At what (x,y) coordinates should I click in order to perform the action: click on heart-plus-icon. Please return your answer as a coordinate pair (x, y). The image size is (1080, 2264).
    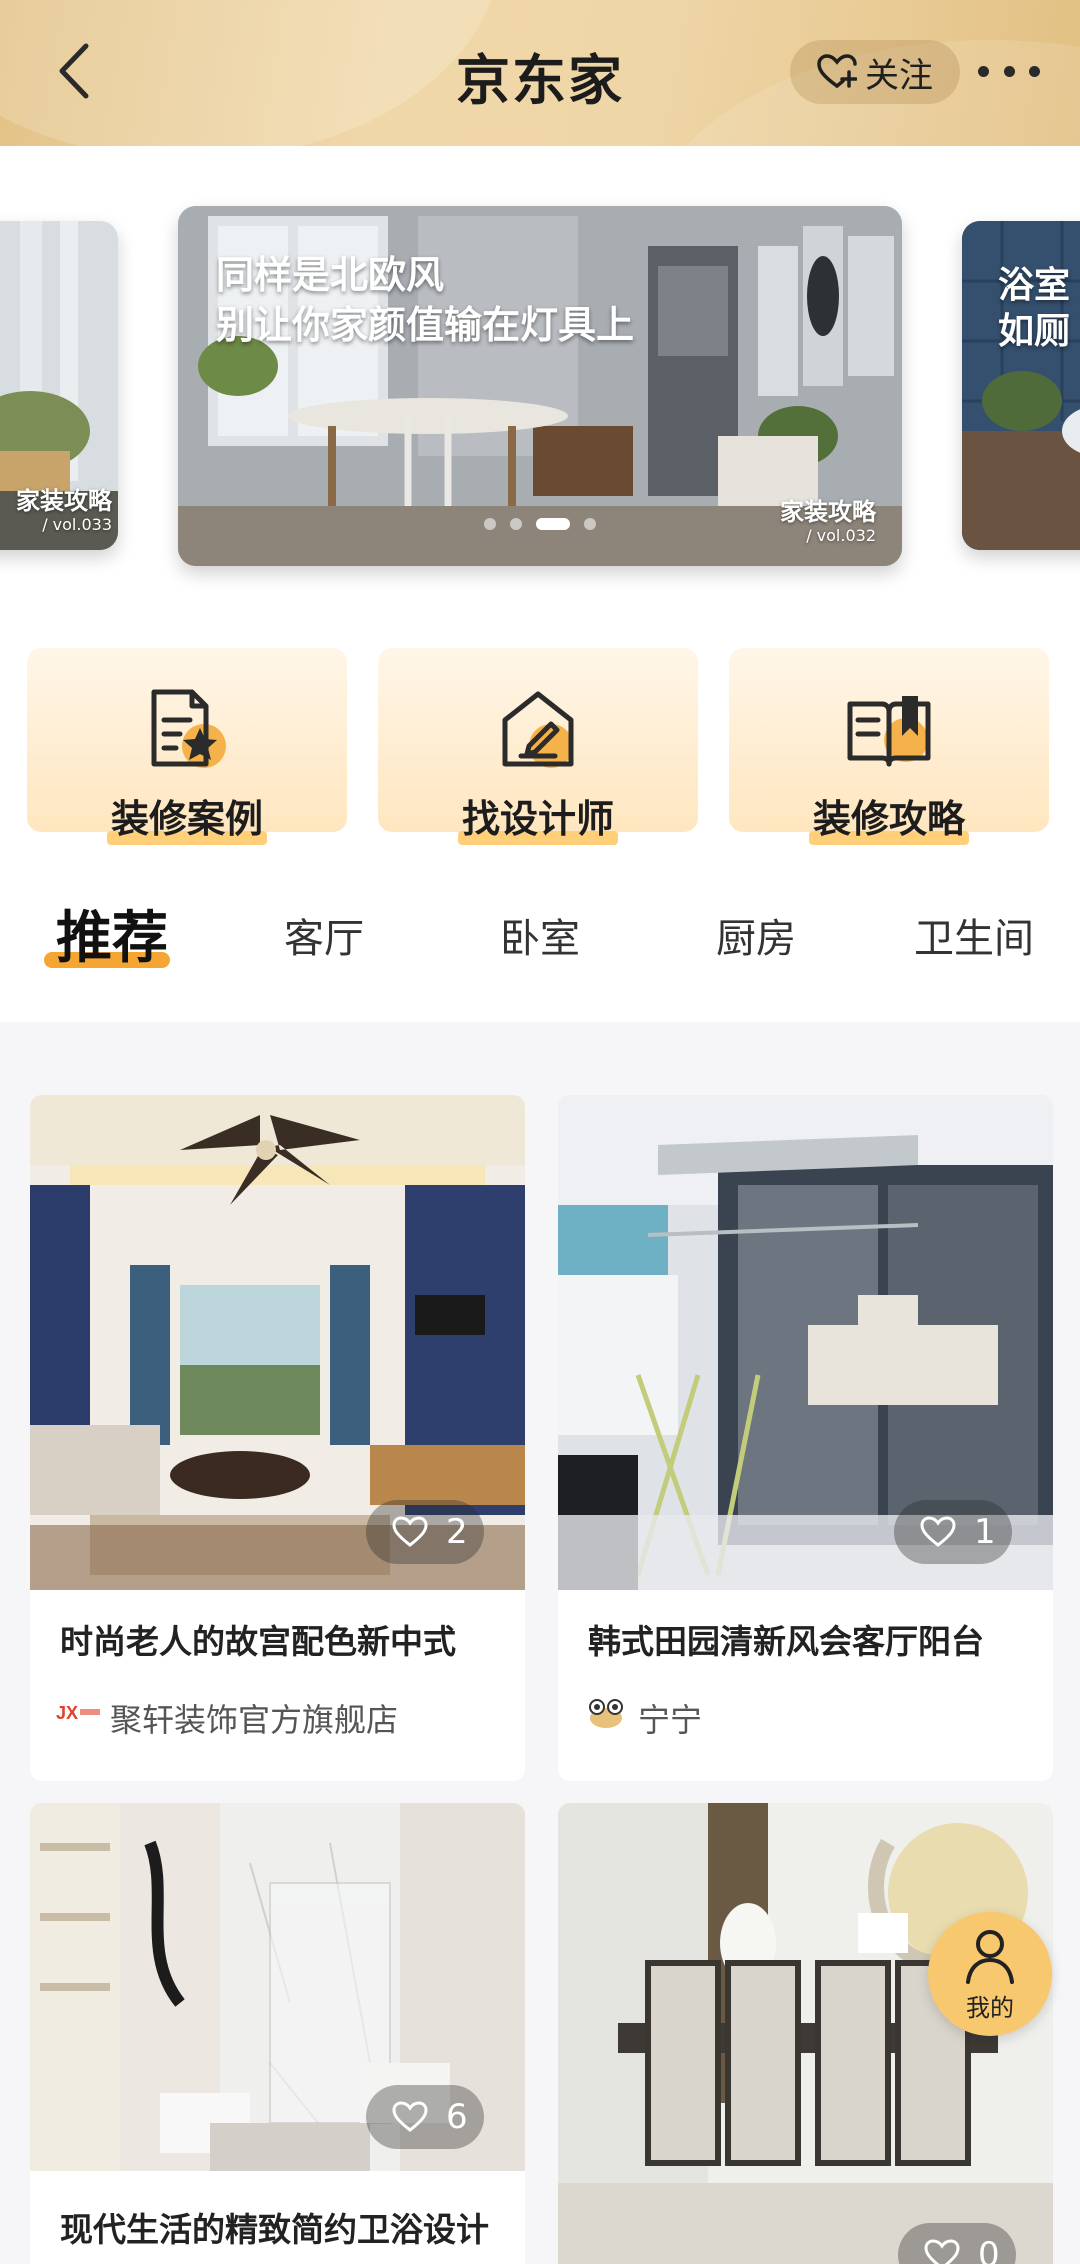
    Looking at the image, I should click on (837, 71).